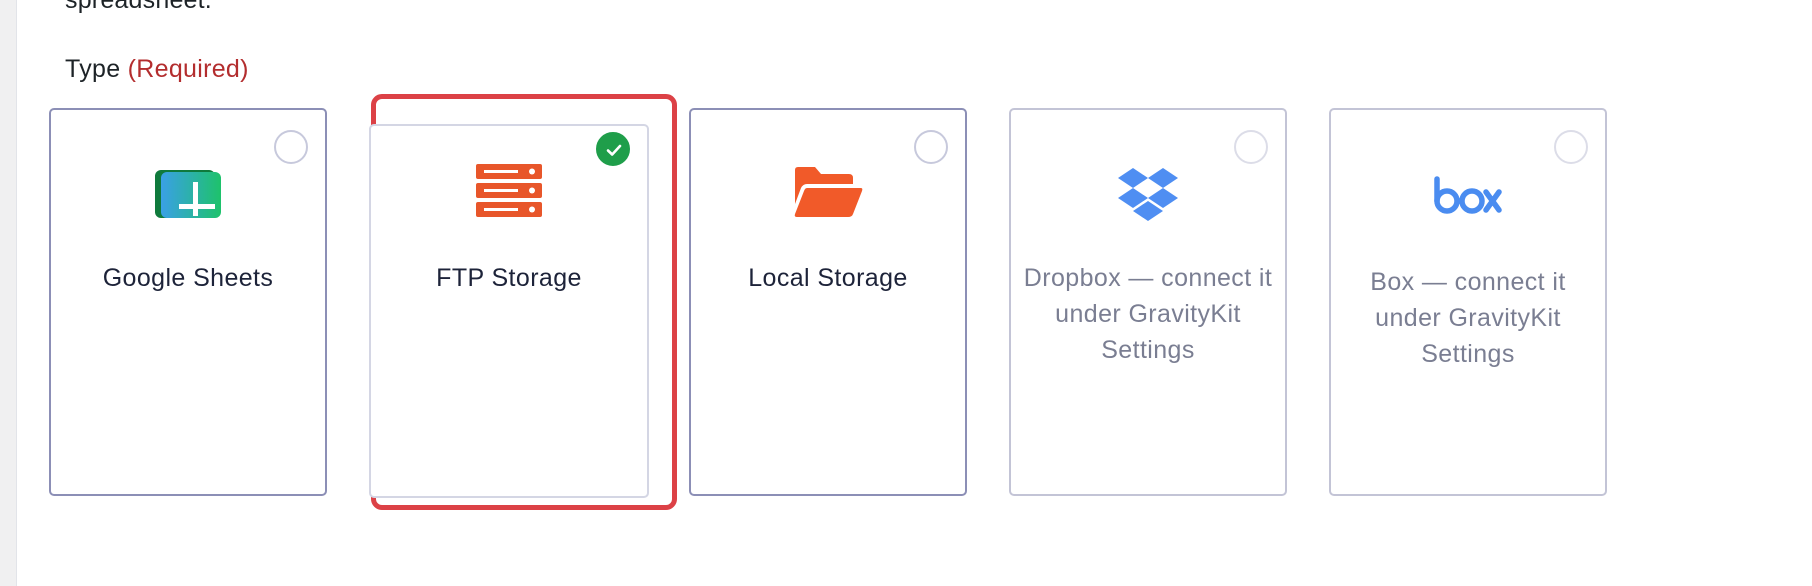 This screenshot has height=586, width=1812. What do you see at coordinates (188, 197) in the screenshot?
I see `google-sheets-icon` at bounding box center [188, 197].